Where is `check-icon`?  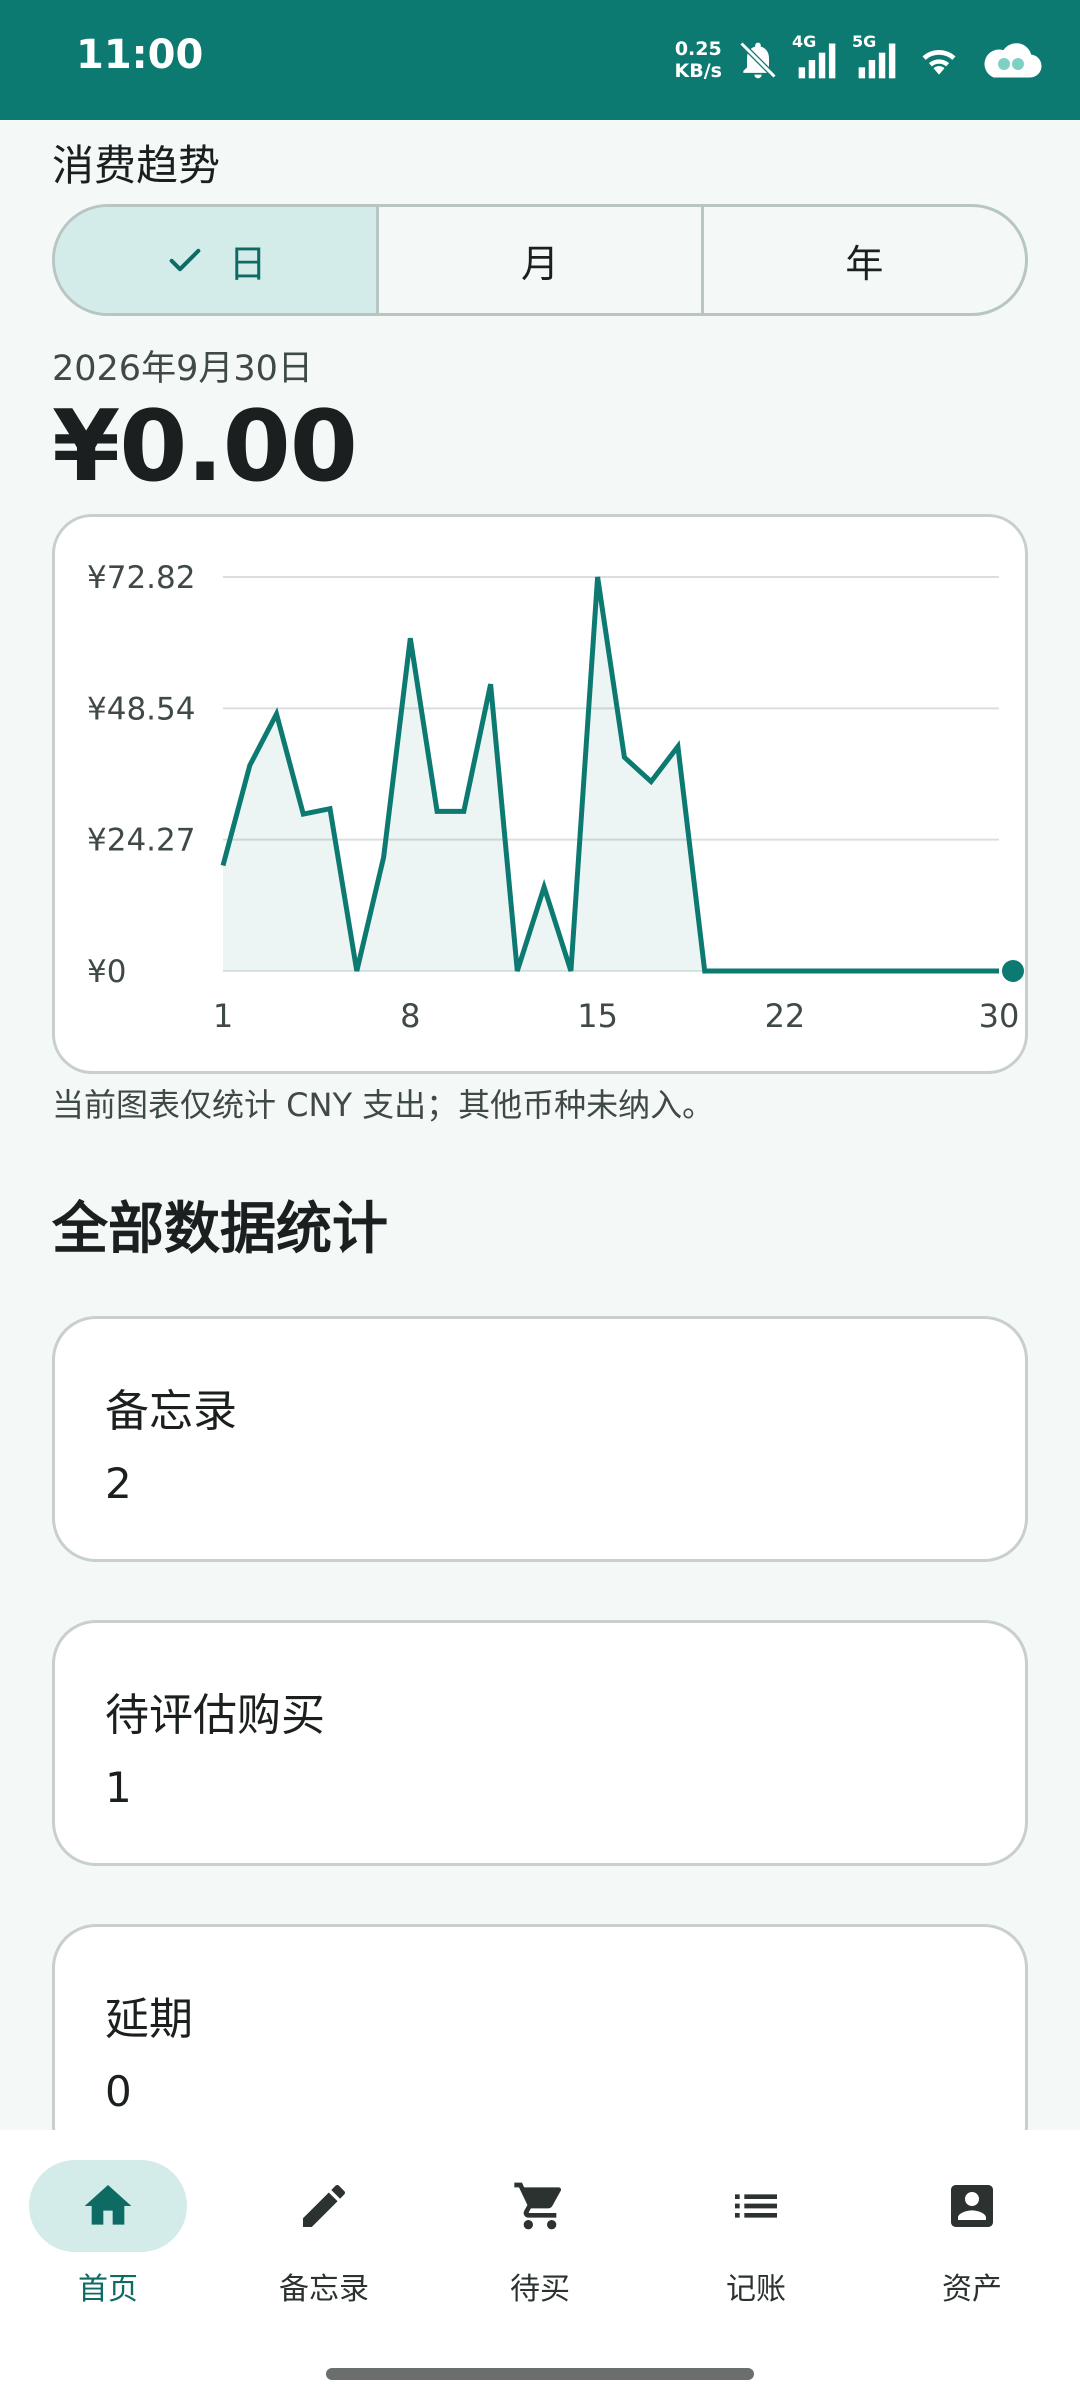
check-icon is located at coordinates (184, 260).